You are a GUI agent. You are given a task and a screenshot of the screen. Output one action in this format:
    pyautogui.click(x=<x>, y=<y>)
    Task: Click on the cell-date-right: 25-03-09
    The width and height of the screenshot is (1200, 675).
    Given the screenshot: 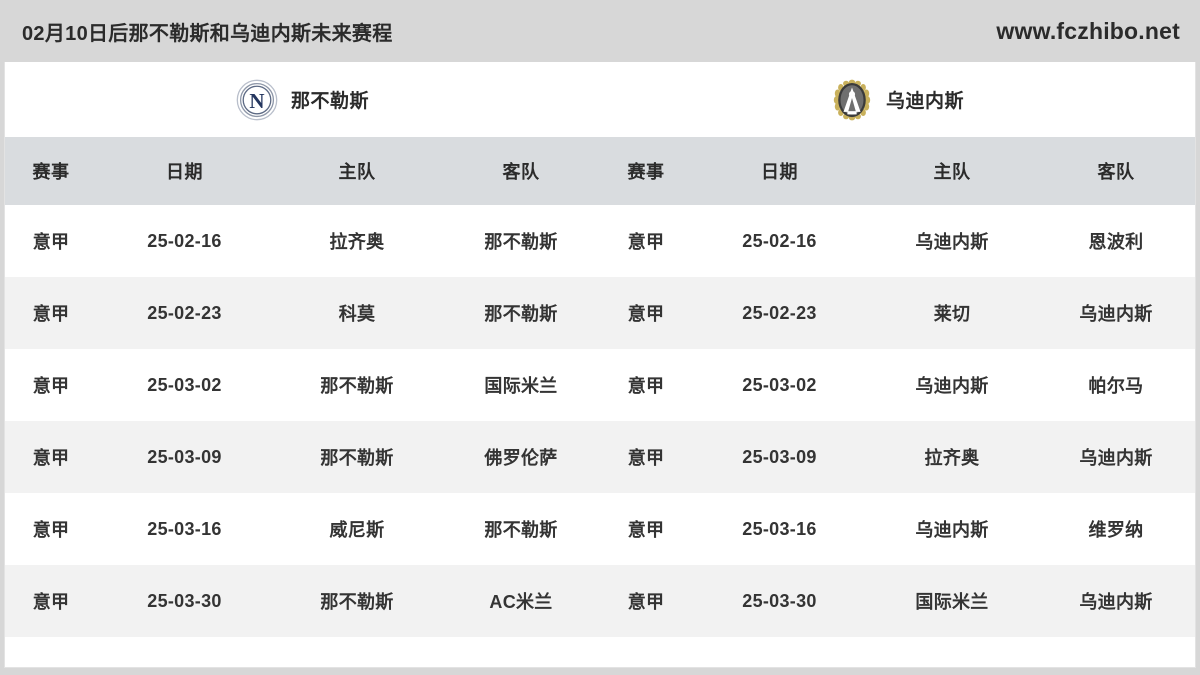 What is the action you would take?
    pyautogui.click(x=779, y=457)
    